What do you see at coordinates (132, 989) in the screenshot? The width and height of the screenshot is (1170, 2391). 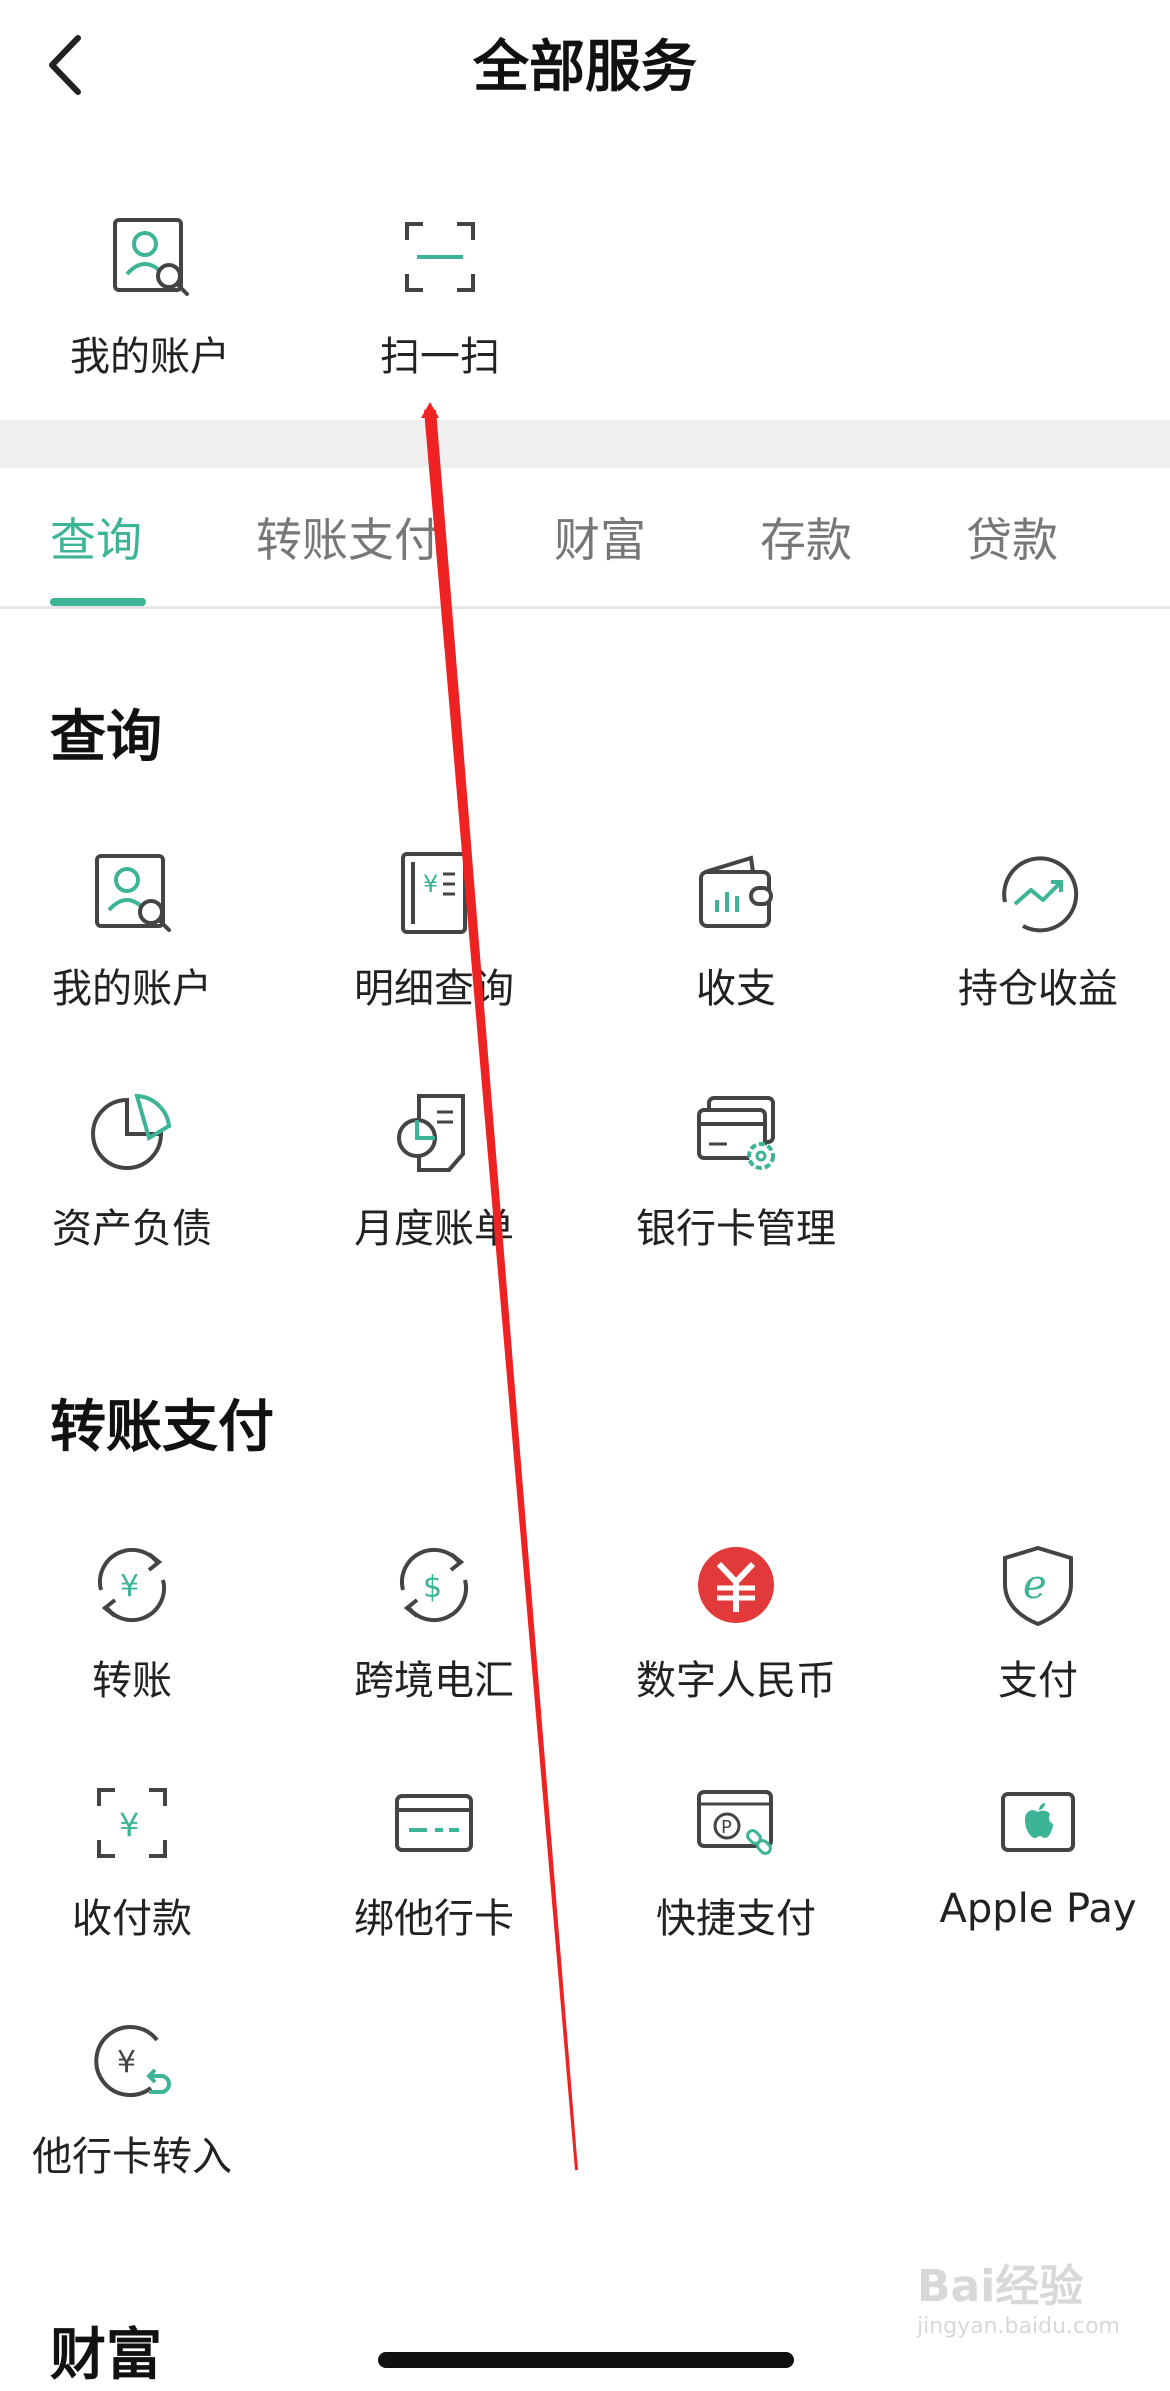 I see `item-label: 我的账户` at bounding box center [132, 989].